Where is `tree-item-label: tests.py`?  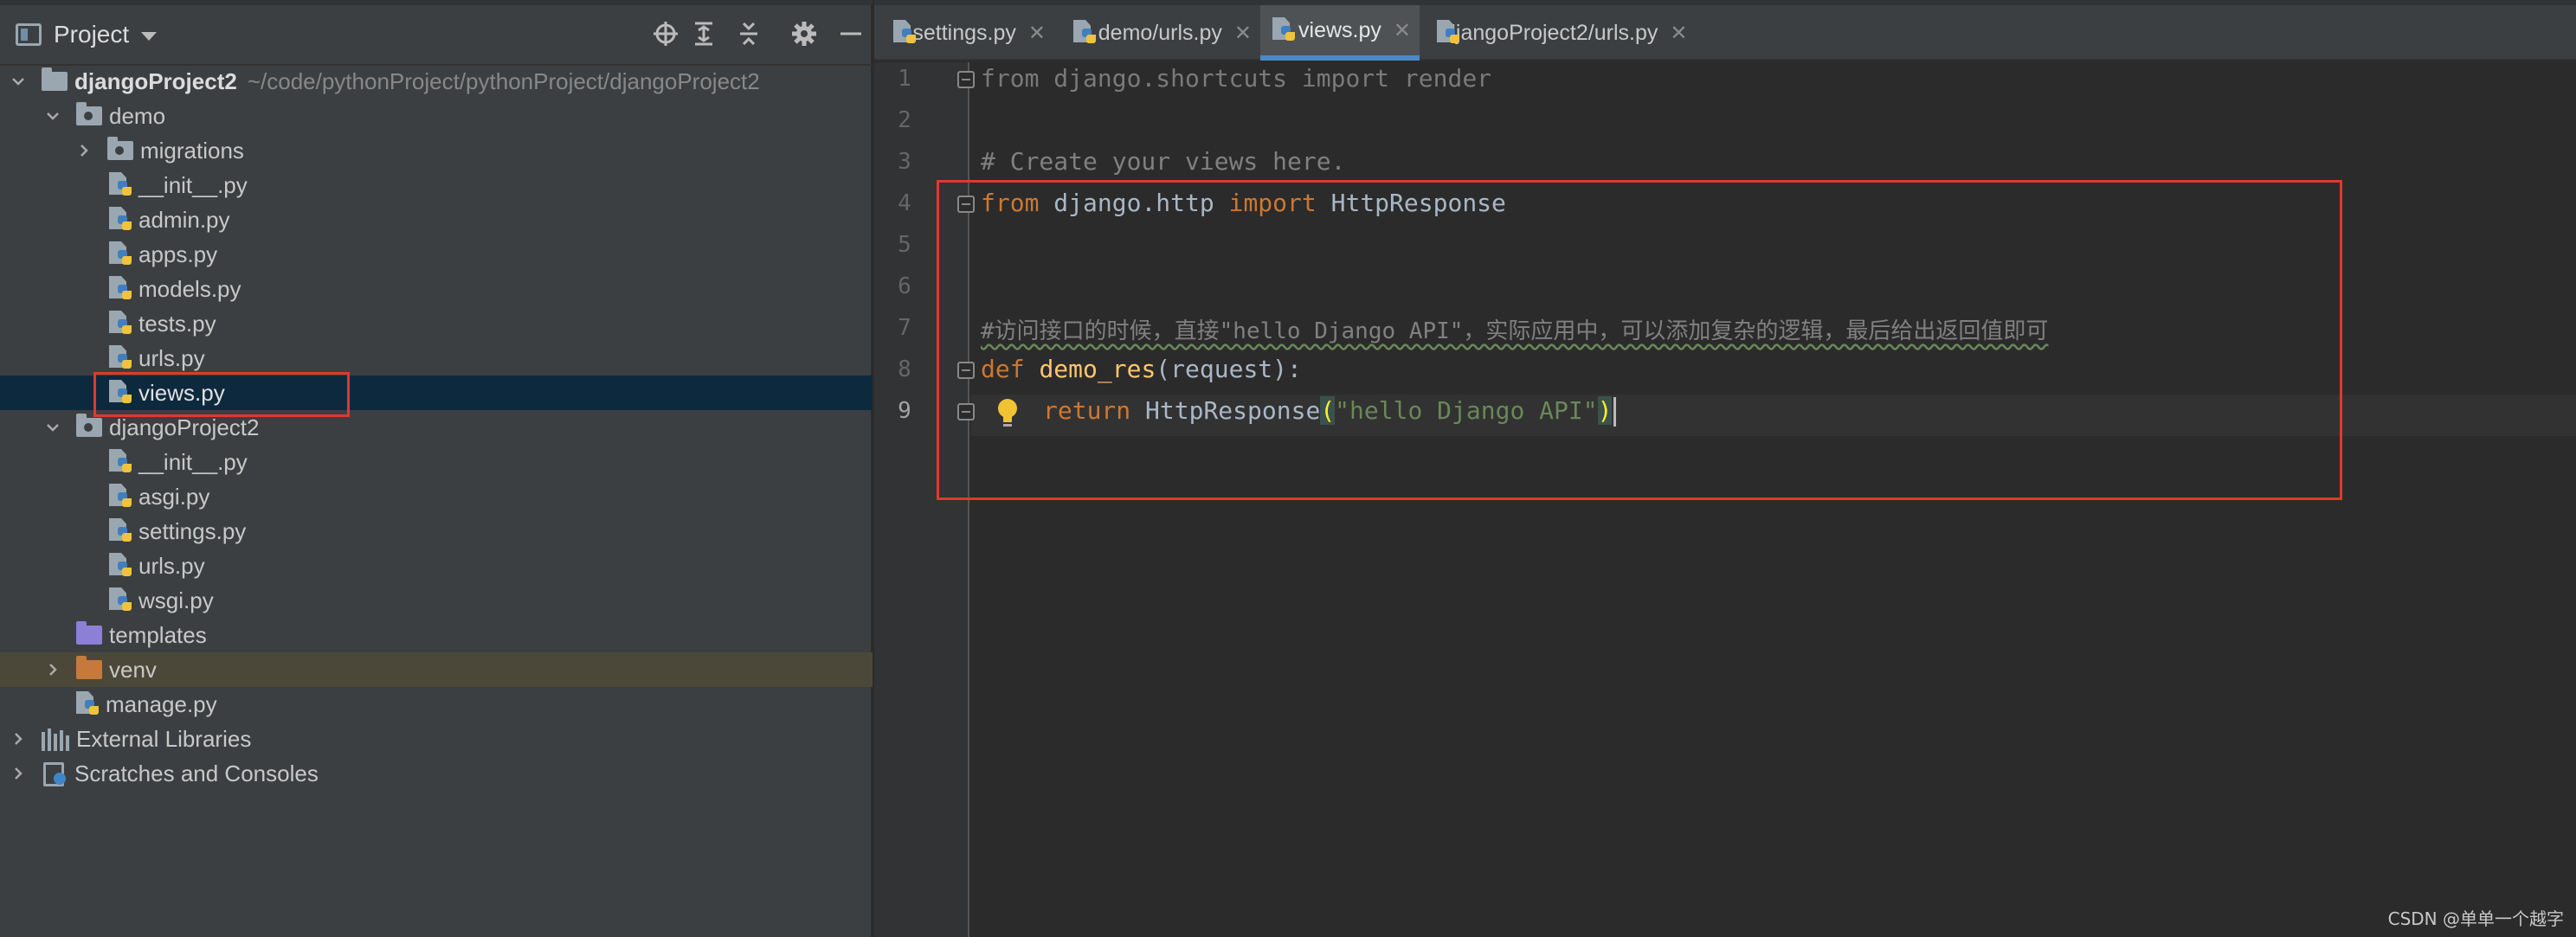 tree-item-label: tests.py is located at coordinates (177, 323).